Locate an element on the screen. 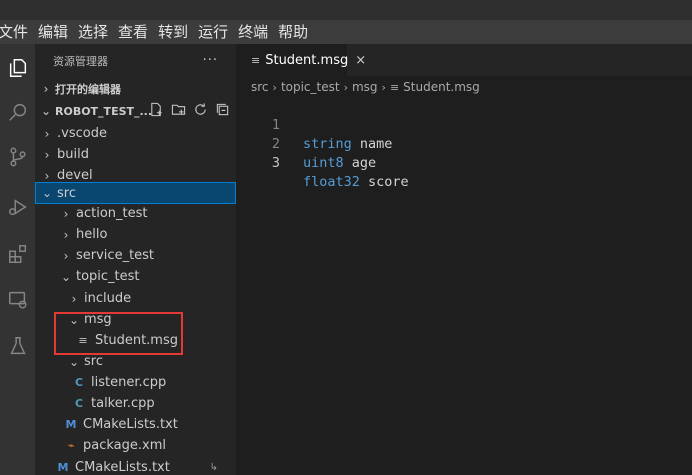 This screenshot has width=692, height=475. more-actions-icon: ··· is located at coordinates (210, 60).